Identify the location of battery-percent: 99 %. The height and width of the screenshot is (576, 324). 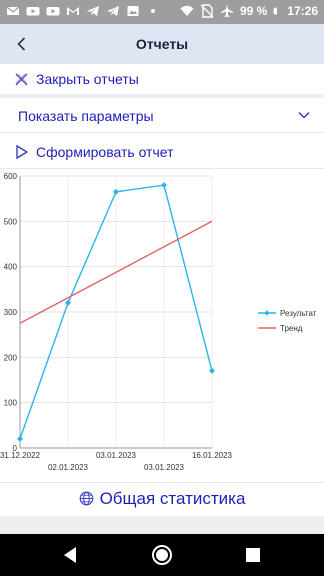
(253, 11).